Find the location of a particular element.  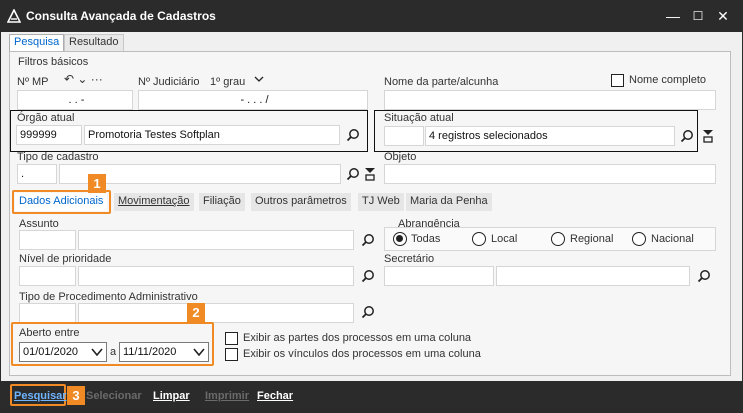

assunto-label: Assunto is located at coordinates (39, 224).